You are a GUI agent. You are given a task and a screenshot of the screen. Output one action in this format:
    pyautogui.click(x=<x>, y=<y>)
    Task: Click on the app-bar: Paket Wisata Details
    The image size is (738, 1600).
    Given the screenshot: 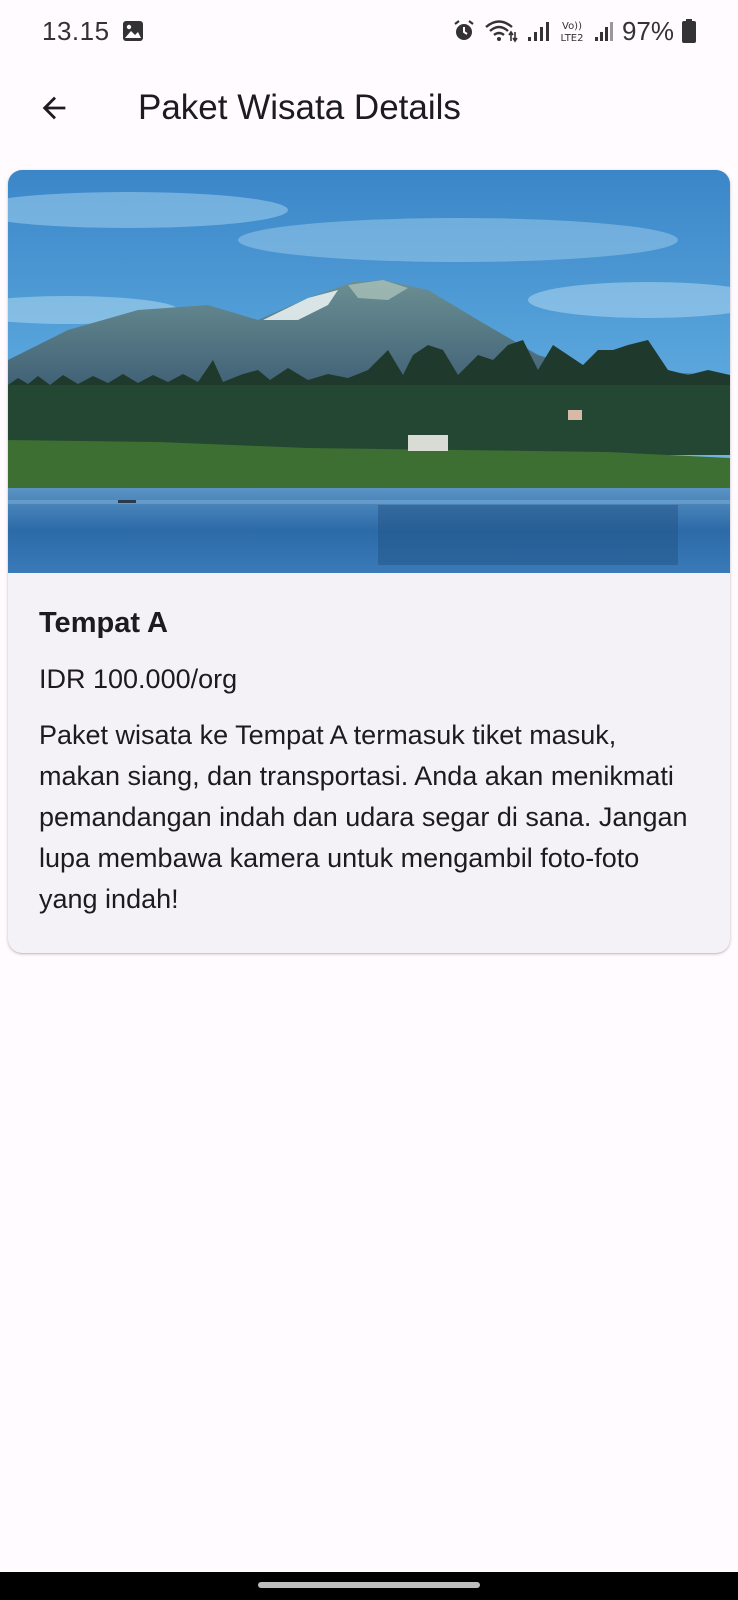 What is the action you would take?
    pyautogui.click(x=369, y=108)
    